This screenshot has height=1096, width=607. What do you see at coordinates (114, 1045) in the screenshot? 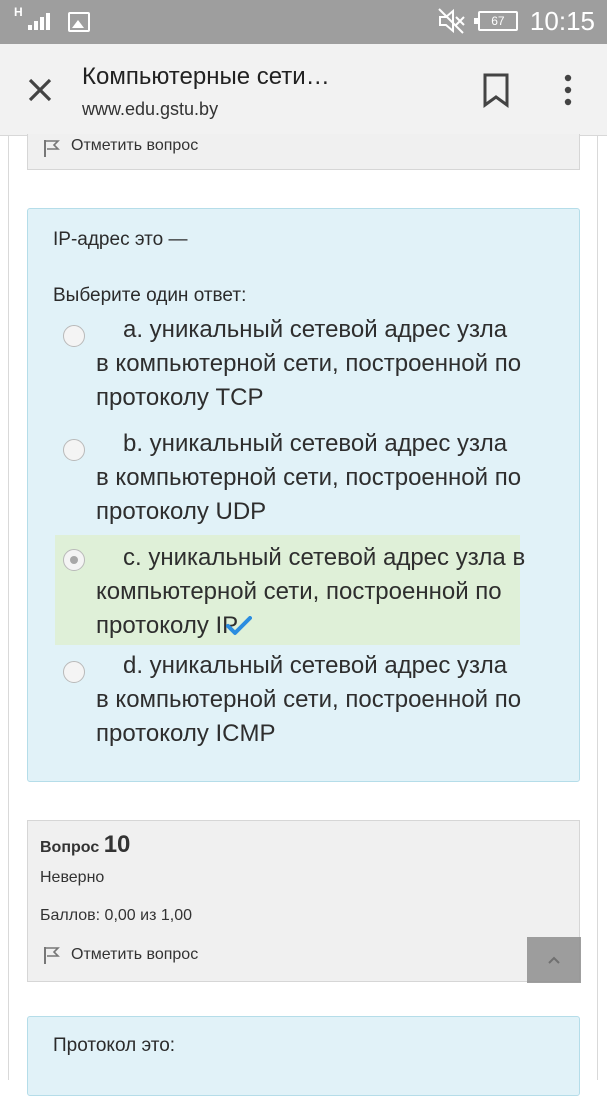
I see `next-question-text: Протокол это:` at bounding box center [114, 1045].